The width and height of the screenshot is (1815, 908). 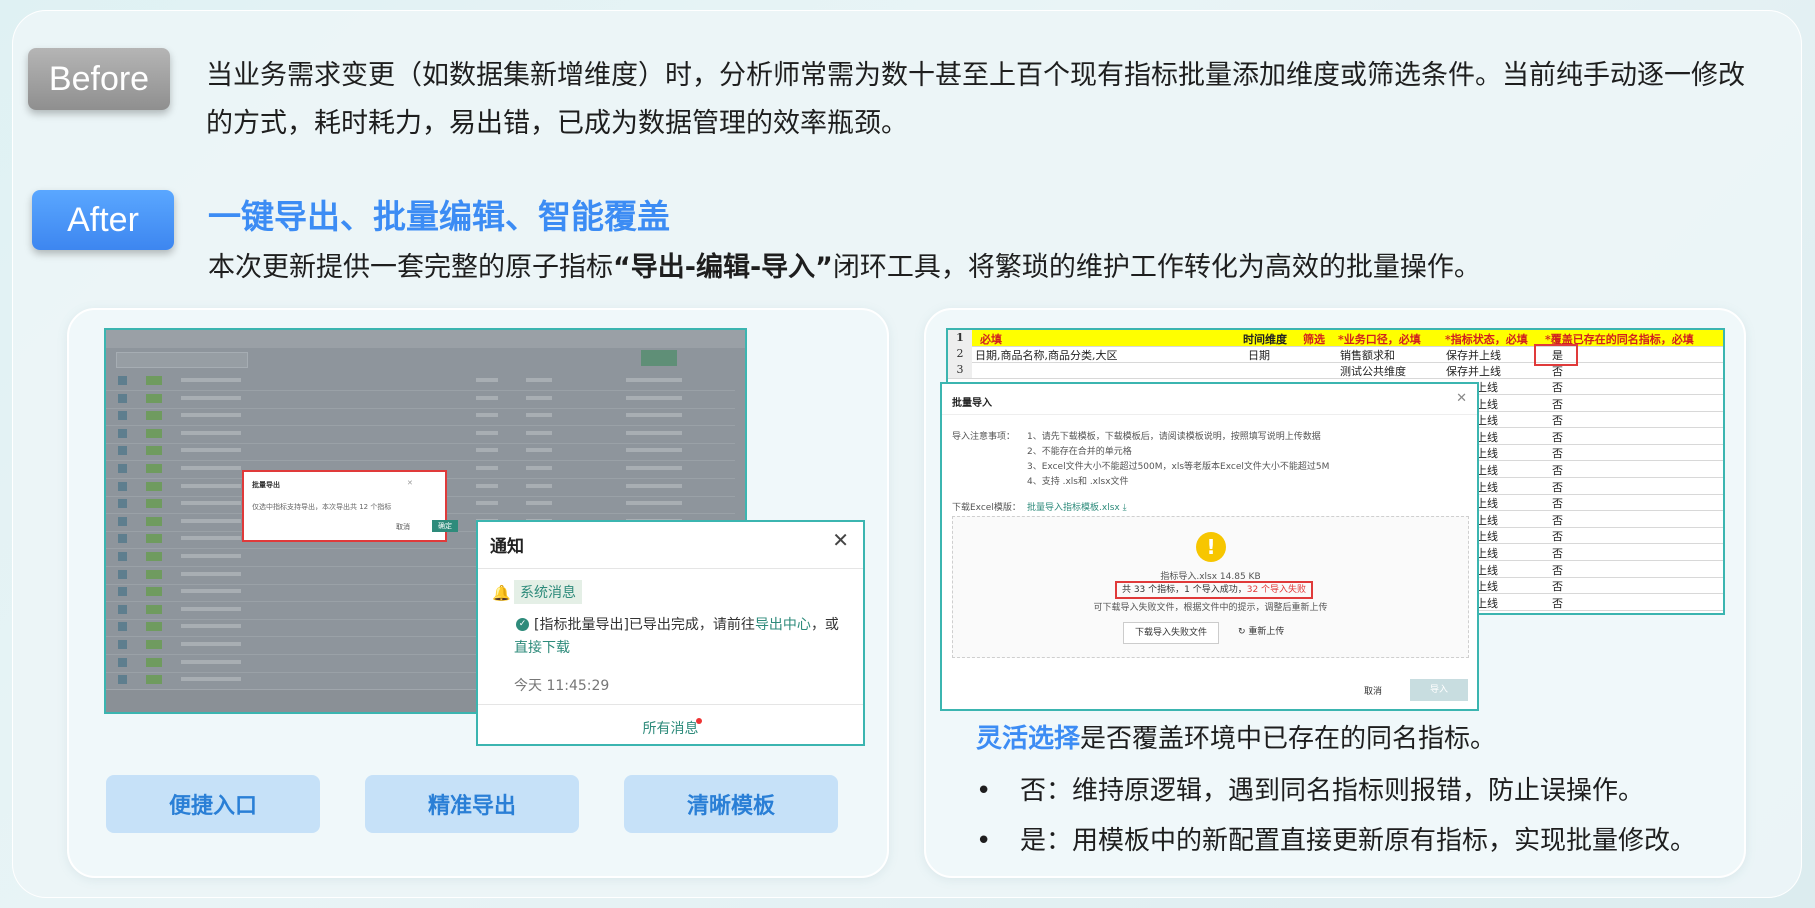 What do you see at coordinates (972, 403) in the screenshot?
I see `dialog-title: 批量导入` at bounding box center [972, 403].